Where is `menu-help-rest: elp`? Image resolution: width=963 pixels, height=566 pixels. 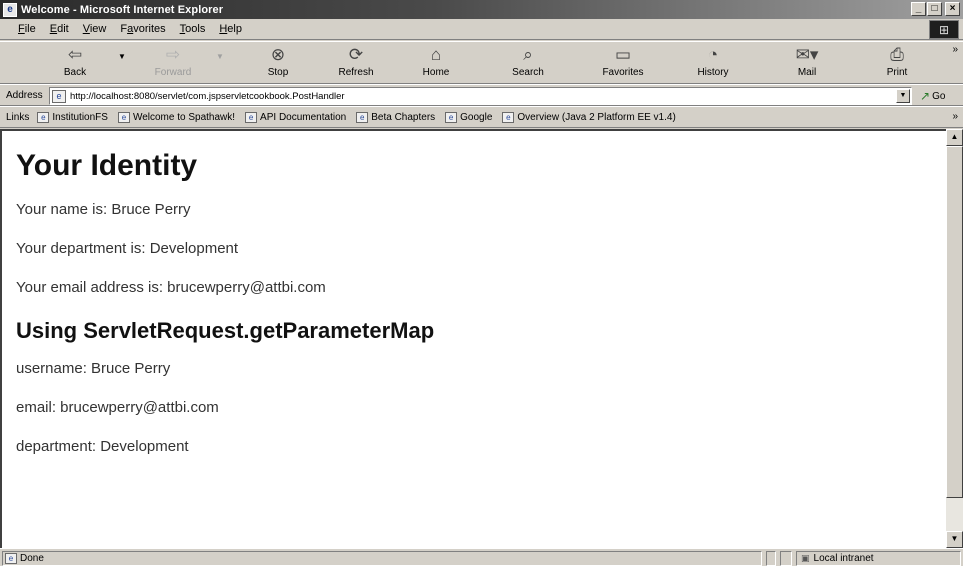
menu-help-rest: elp is located at coordinates (234, 29).